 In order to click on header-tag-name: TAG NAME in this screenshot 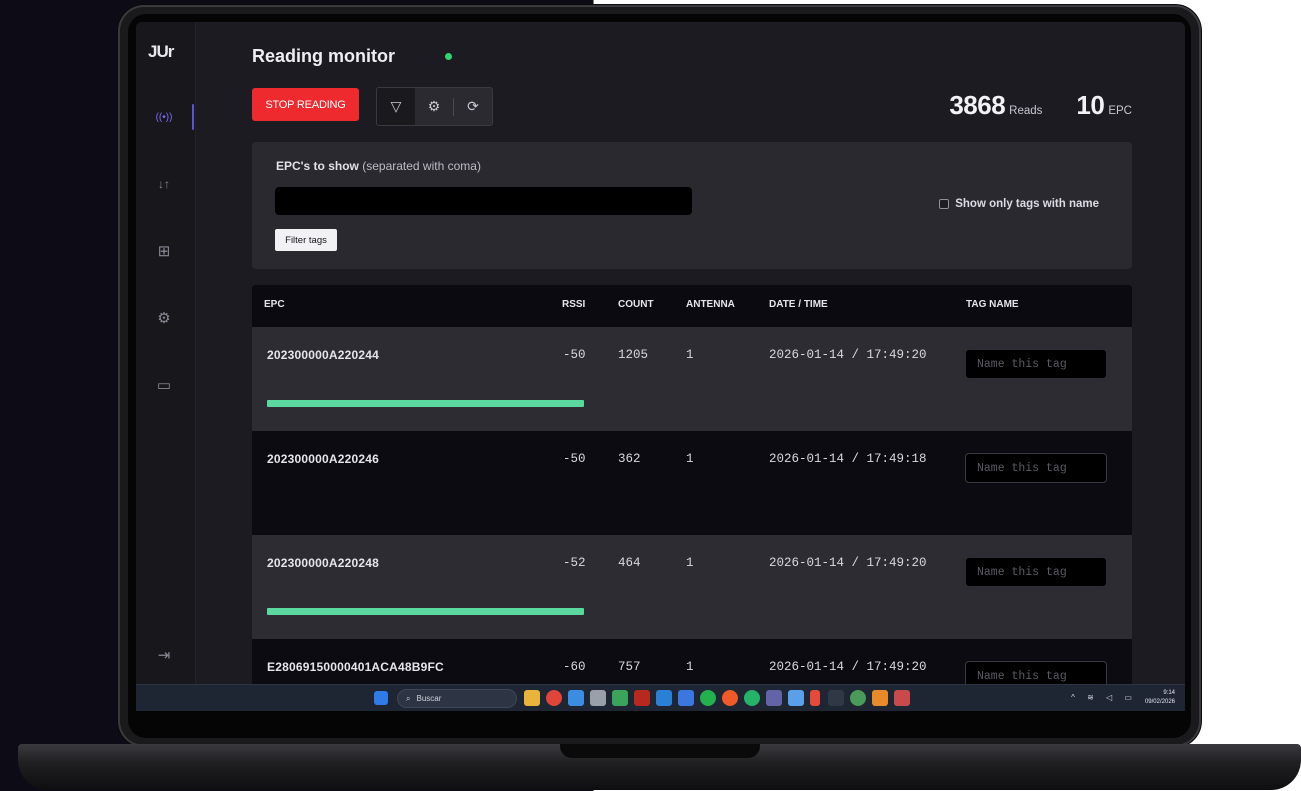, I will do `click(992, 304)`.